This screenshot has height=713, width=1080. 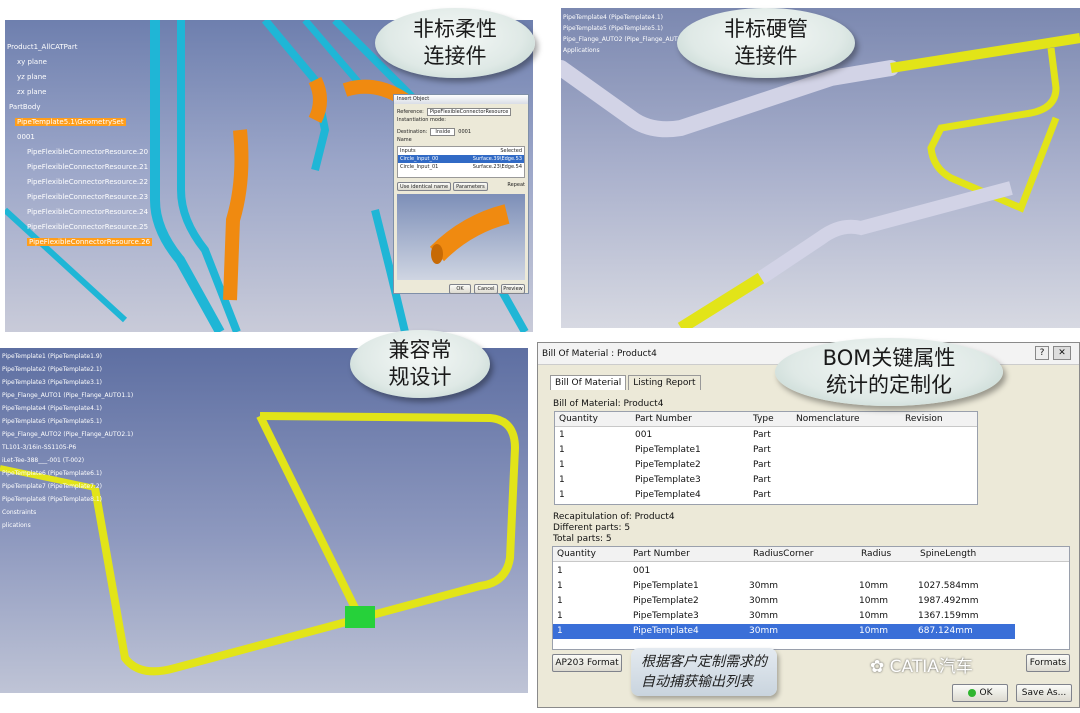 I want to click on table-row-selected: 1 PipeTemplate4 30mm 10mm 687.124mm, so click(x=784, y=631).